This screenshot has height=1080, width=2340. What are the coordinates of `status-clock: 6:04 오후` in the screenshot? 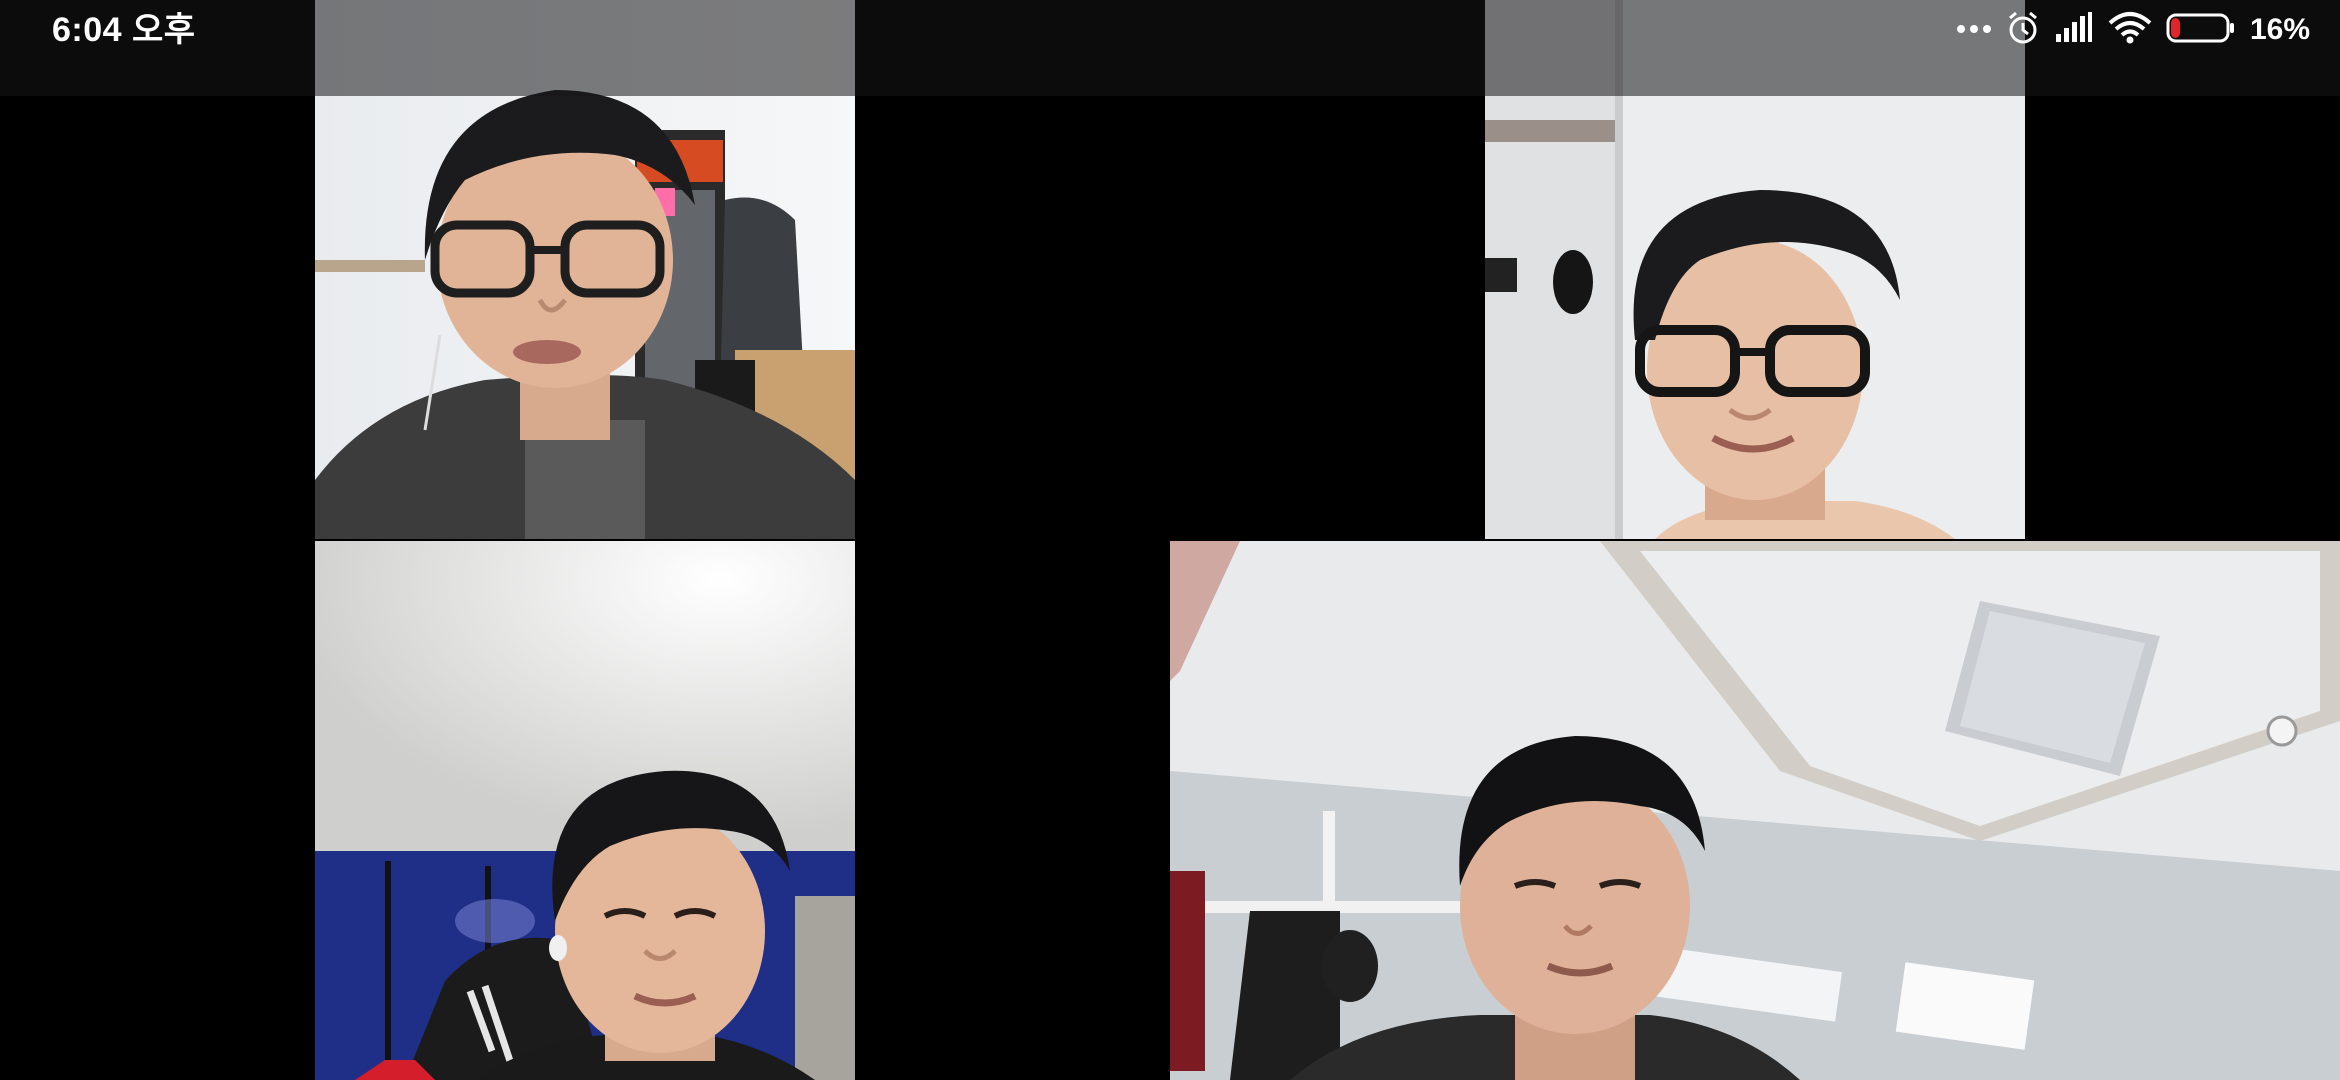 It's located at (124, 30).